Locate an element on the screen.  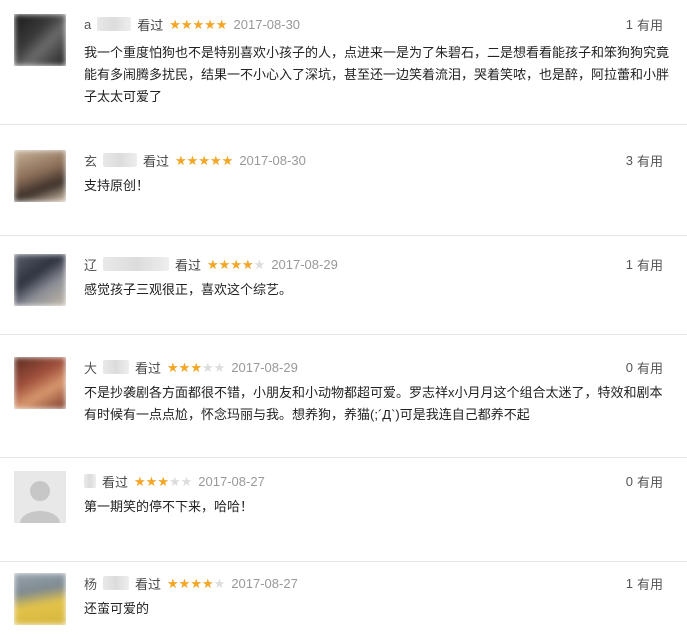
review-meta: 杨 看过 ★★★★★ ★★★★★ 2017-08-27 is located at coordinates (191, 583).